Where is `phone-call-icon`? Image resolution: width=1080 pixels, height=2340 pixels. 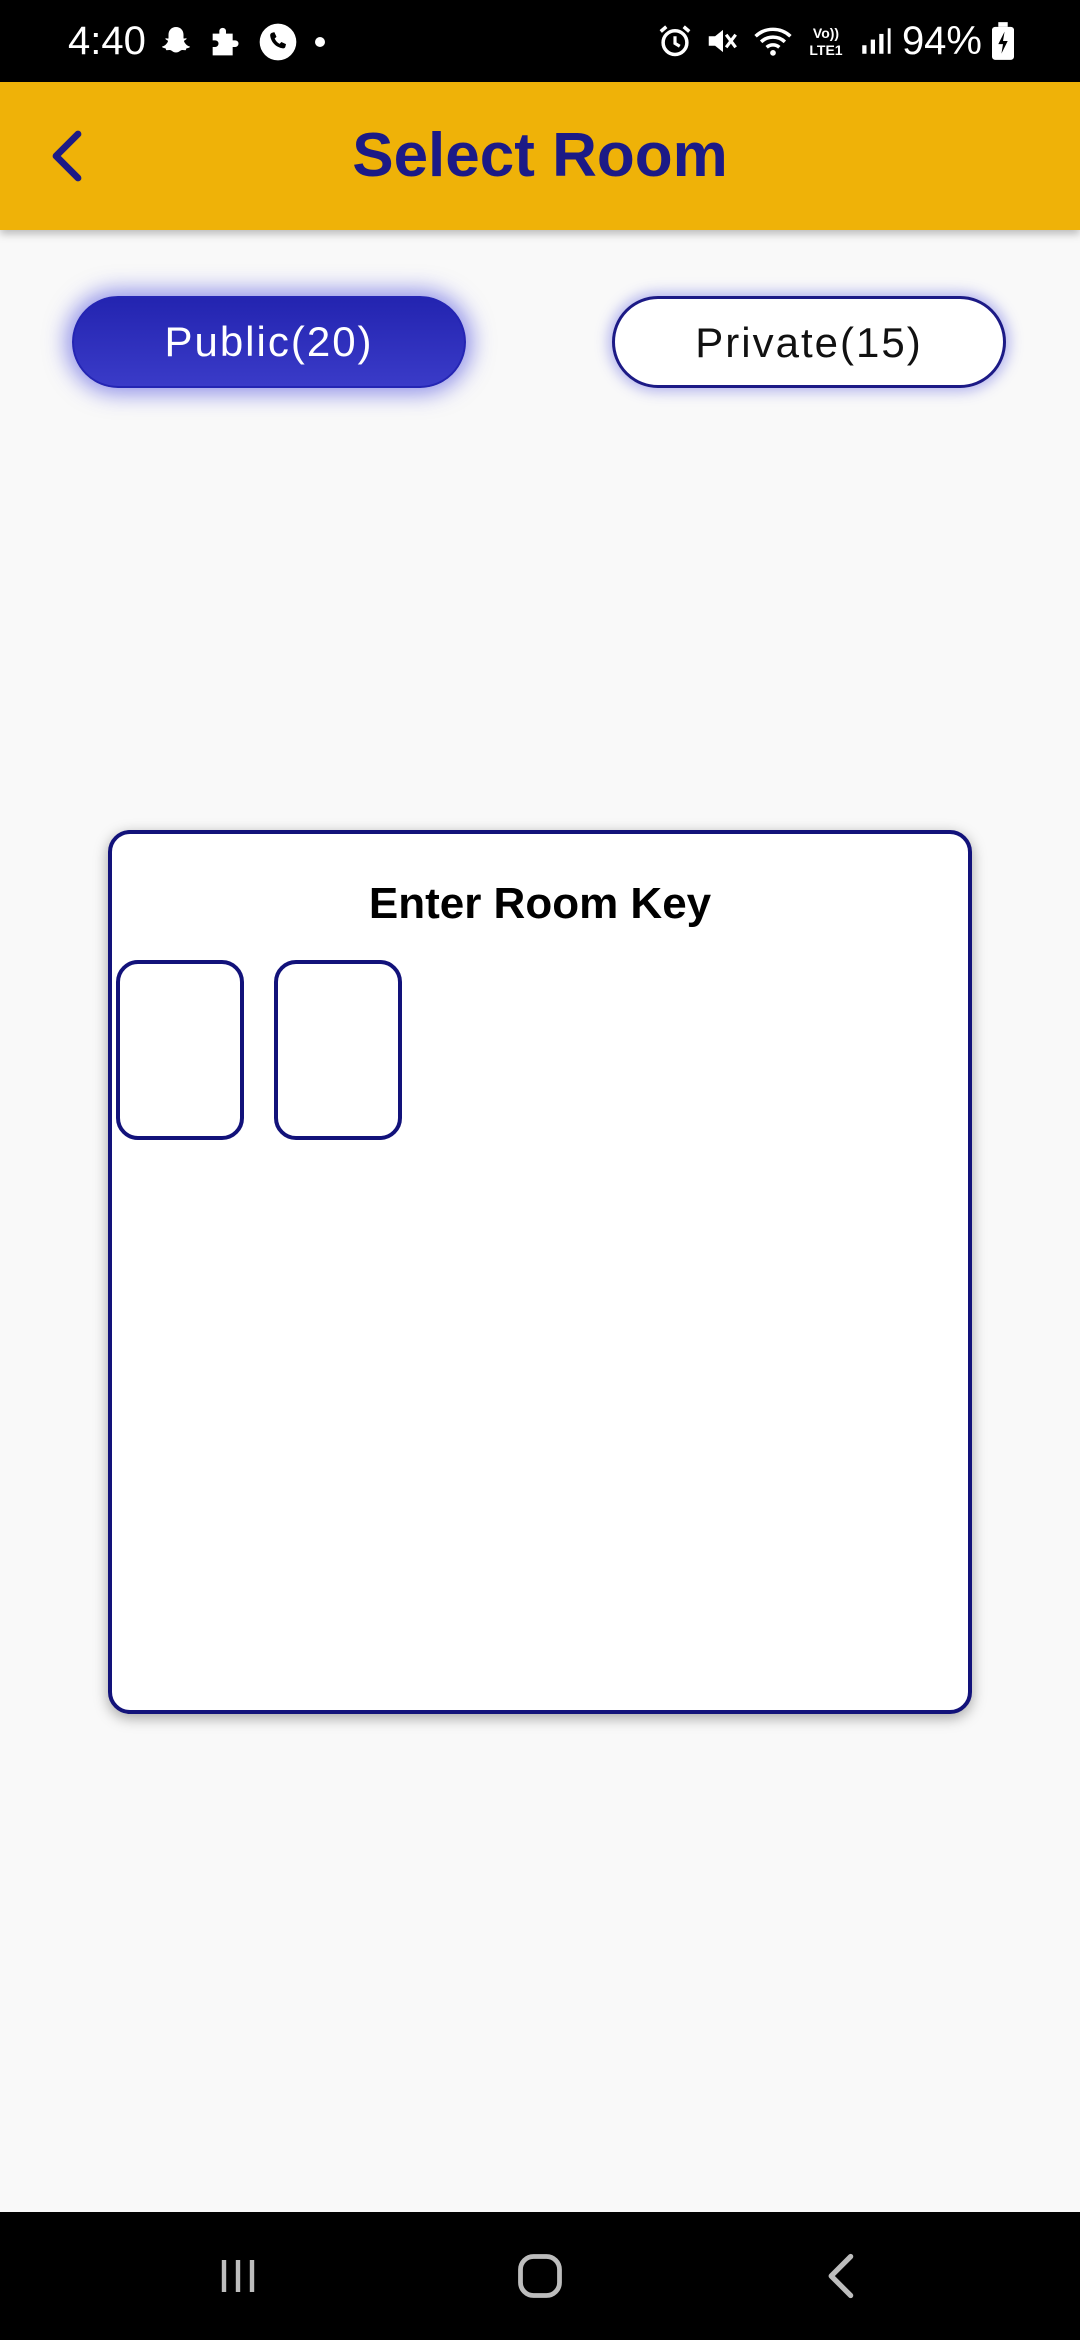
phone-call-icon is located at coordinates (278, 42).